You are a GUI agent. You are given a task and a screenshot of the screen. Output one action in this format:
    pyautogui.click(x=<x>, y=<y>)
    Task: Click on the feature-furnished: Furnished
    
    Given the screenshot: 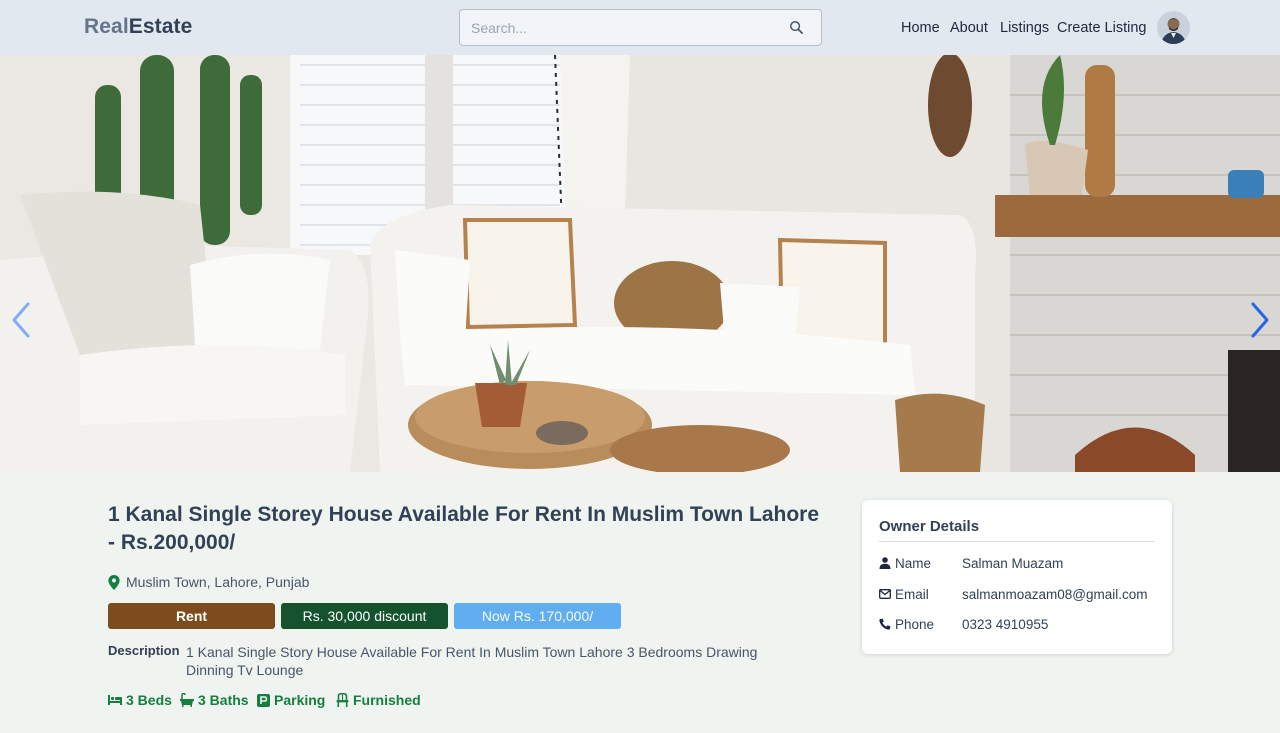 What is the action you would take?
    pyautogui.click(x=378, y=700)
    